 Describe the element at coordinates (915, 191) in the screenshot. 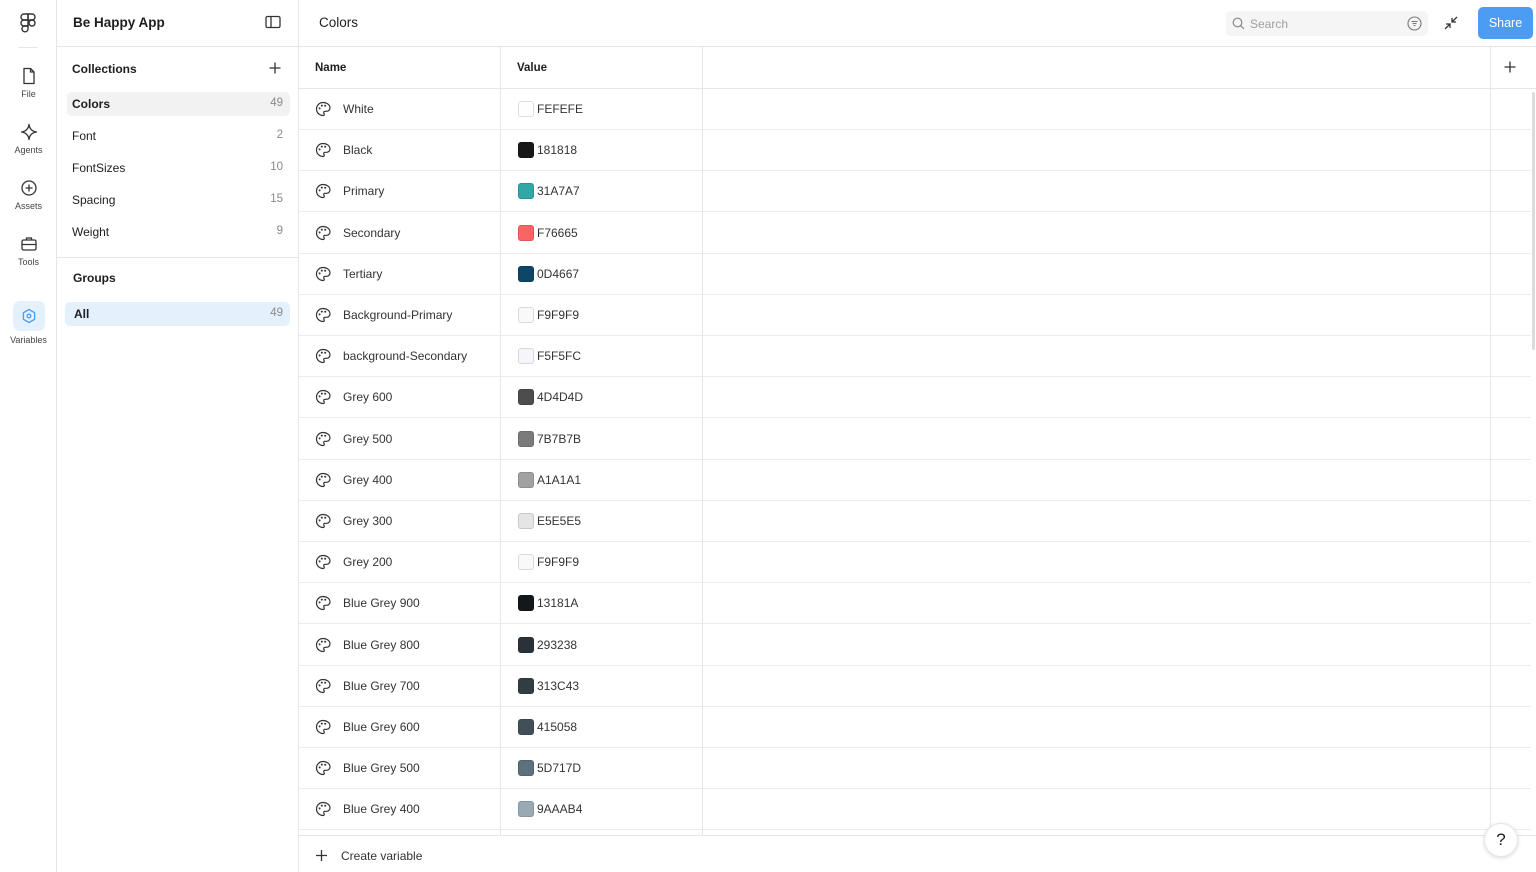

I see `table-row: Primary 31A7A7` at that location.